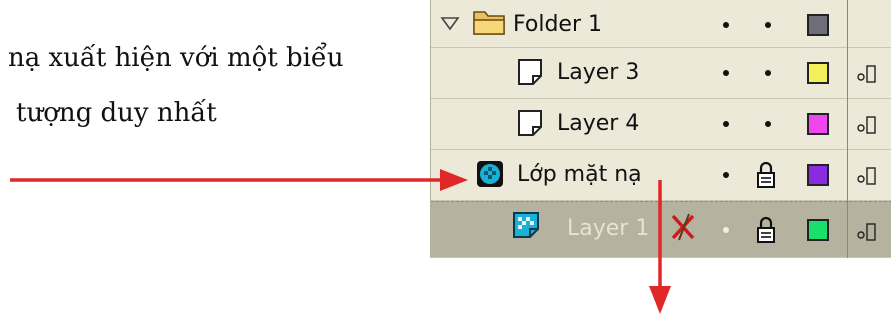 Image resolution: width=891 pixels, height=319 pixels. Describe the element at coordinates (239, 180) in the screenshot. I see `arrow-right-icon` at that location.